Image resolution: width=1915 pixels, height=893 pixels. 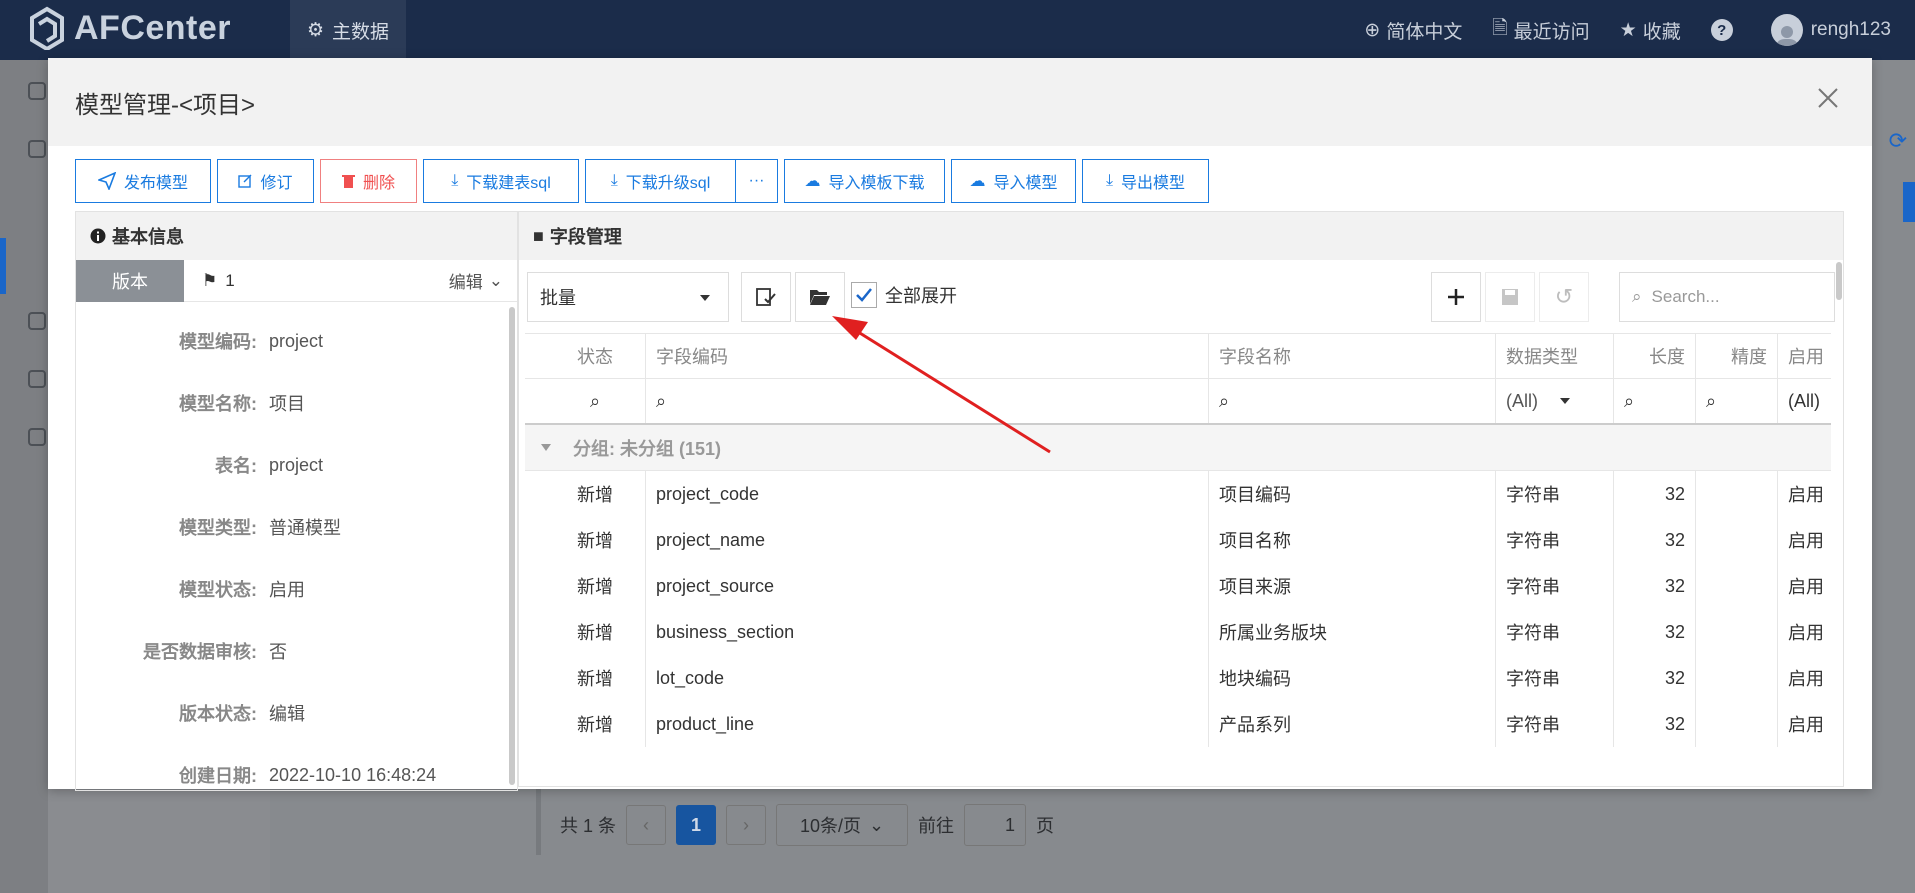 I want to click on background-pagination: 共 1 条 ‹ 1 › 10条/页 ⌄ 前往 1 页, so click(x=807, y=825).